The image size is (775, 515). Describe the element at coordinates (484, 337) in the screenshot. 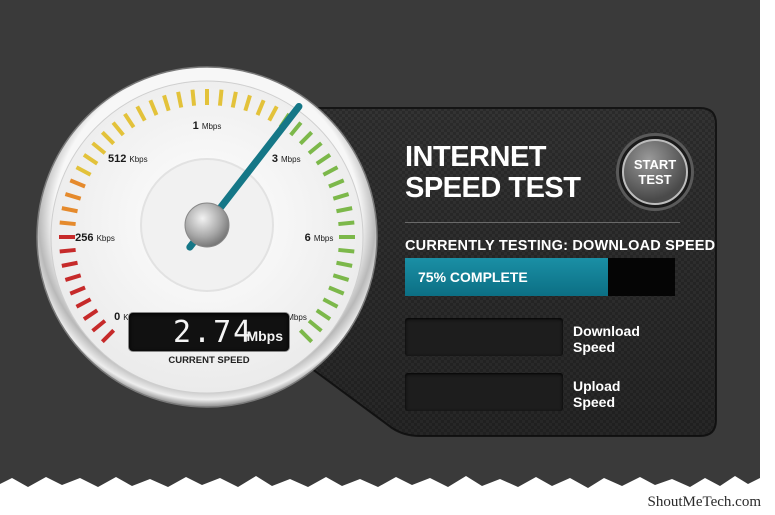

I see `download-speed-box` at that location.